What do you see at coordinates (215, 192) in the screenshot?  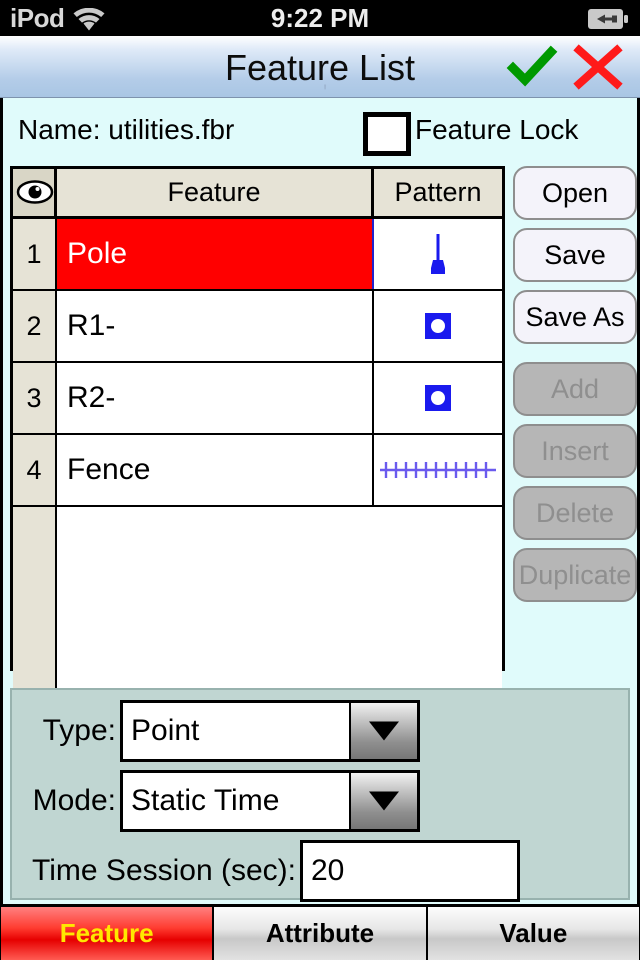 I see `feature-column-header: Feature` at bounding box center [215, 192].